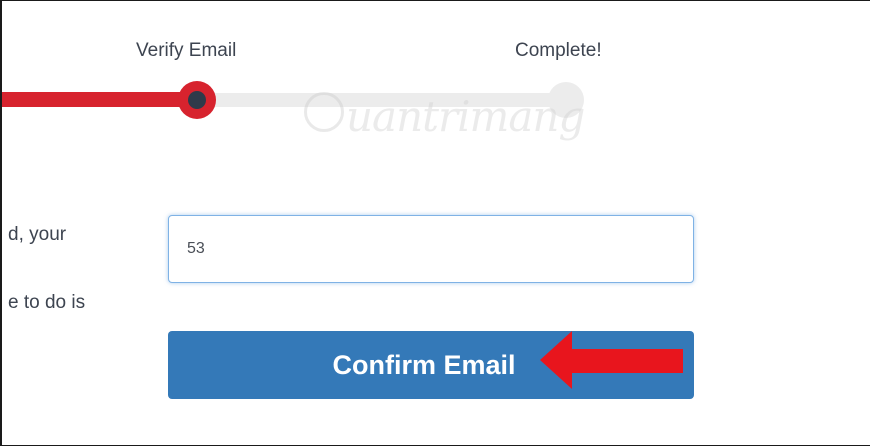 The height and width of the screenshot is (446, 870). Describe the element at coordinates (558, 50) in the screenshot. I see `step-label-complete: Complete!` at that location.